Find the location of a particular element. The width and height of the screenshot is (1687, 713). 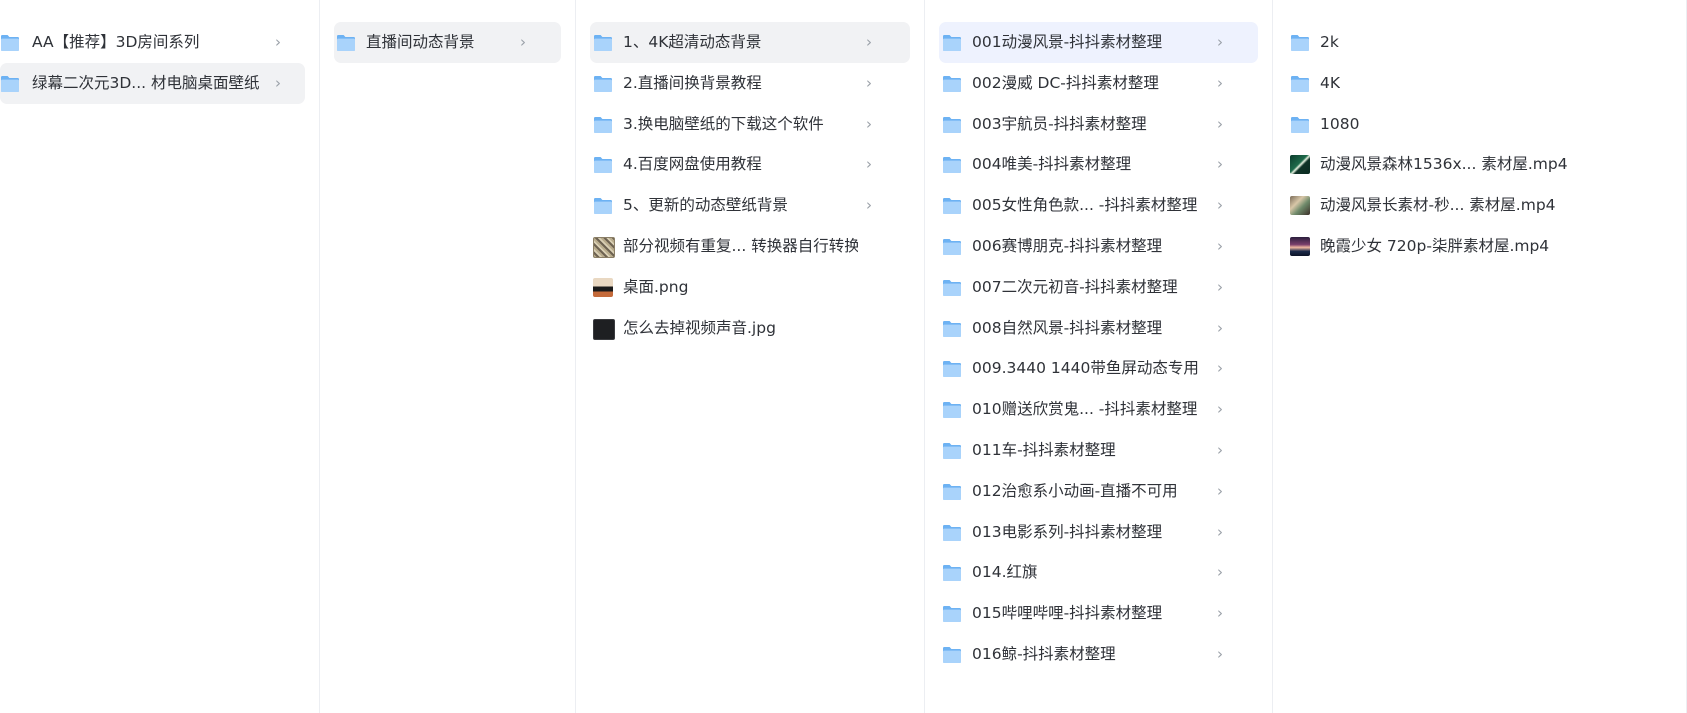

file-row: 部分视频有重复... 转换器自行转换 is located at coordinates (750, 246).